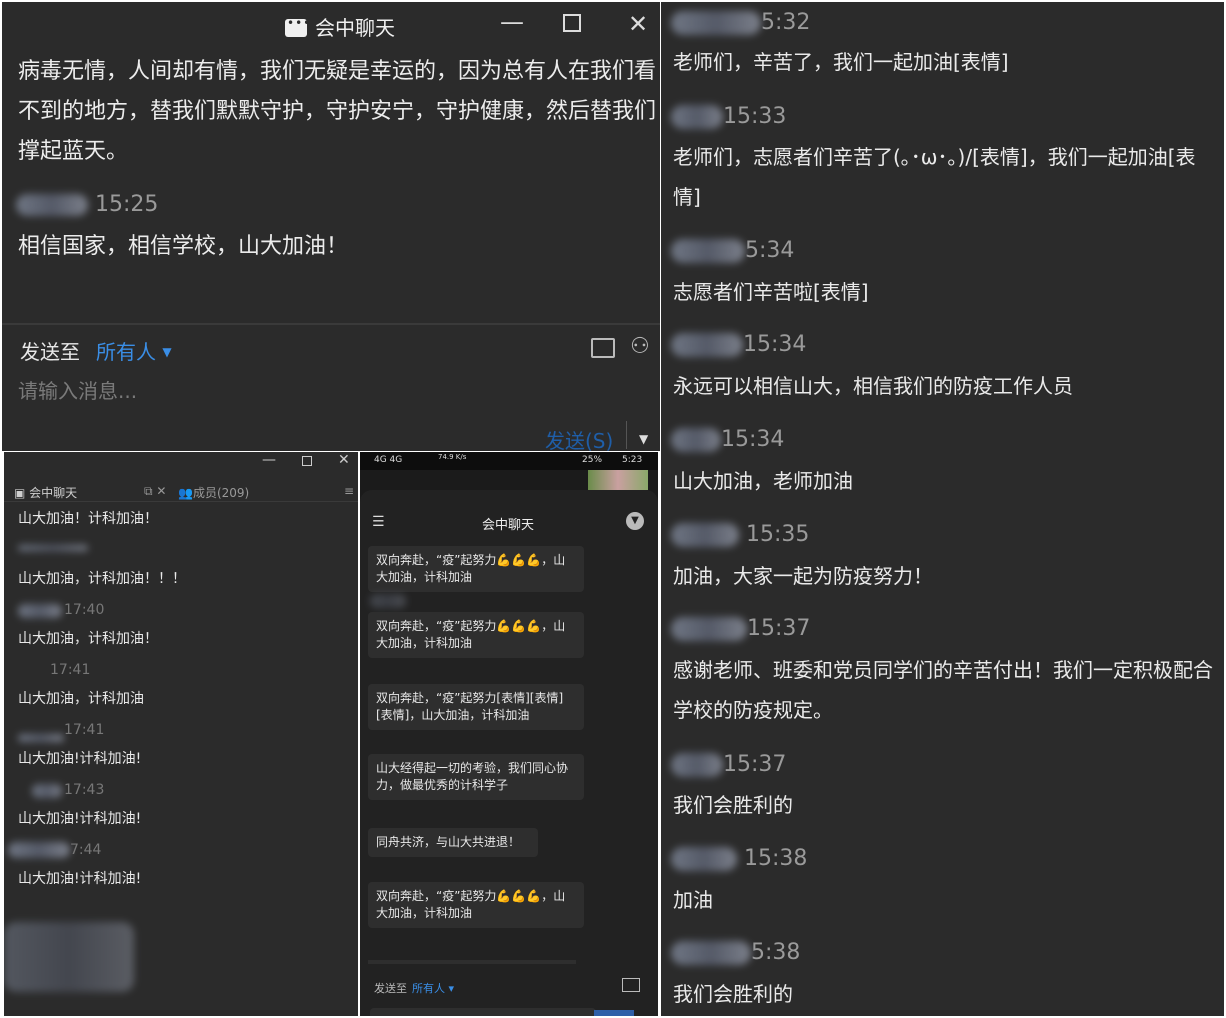 Image resolution: width=1226 pixels, height=1018 pixels. What do you see at coordinates (378, 522) in the screenshot?
I see `settings-list-icon: ☰` at bounding box center [378, 522].